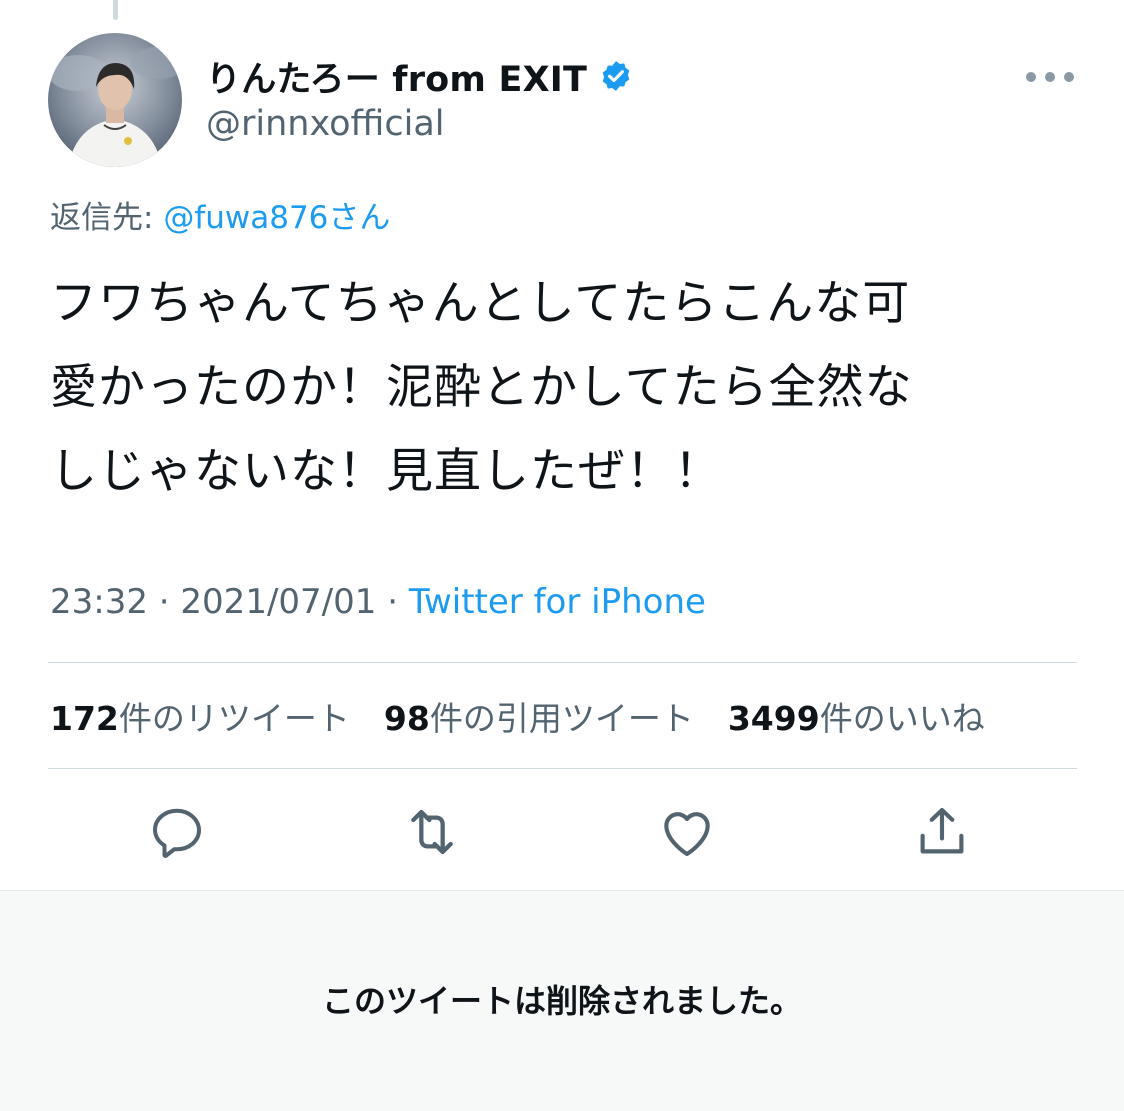 The width and height of the screenshot is (1124, 1111). Describe the element at coordinates (562, 832) in the screenshot. I see `action-bar` at that location.